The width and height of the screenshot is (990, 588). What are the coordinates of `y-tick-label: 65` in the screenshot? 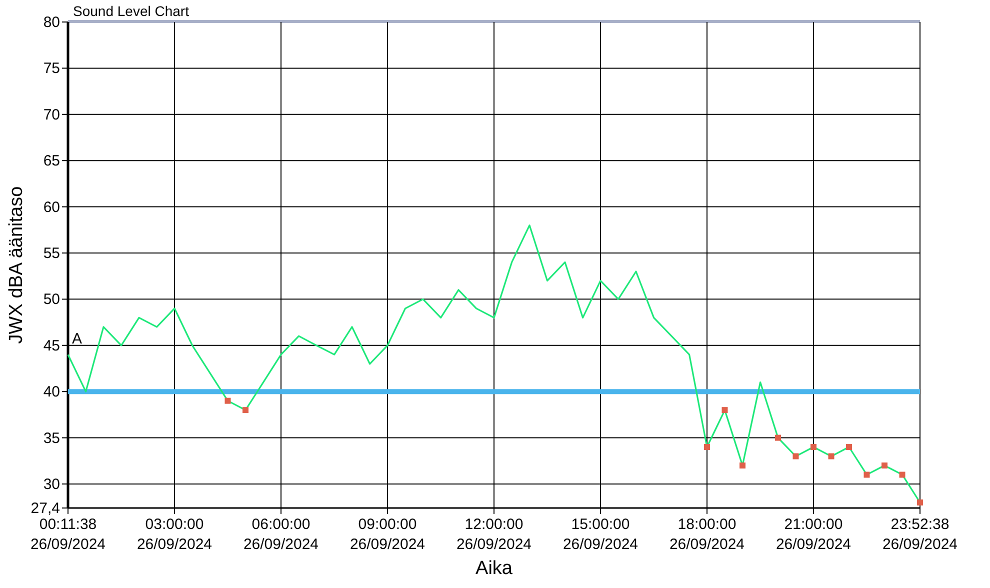 It's located at (51, 161).